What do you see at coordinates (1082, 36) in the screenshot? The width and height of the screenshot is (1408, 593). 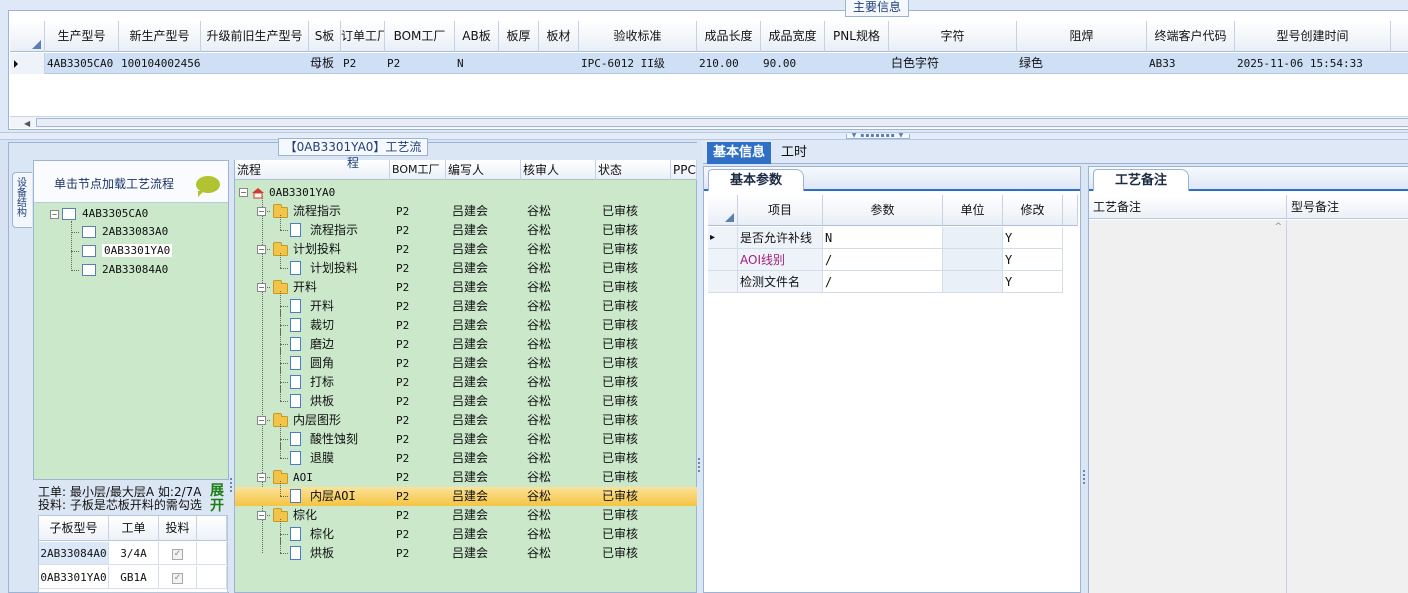 I see `col-header: 阻焊` at bounding box center [1082, 36].